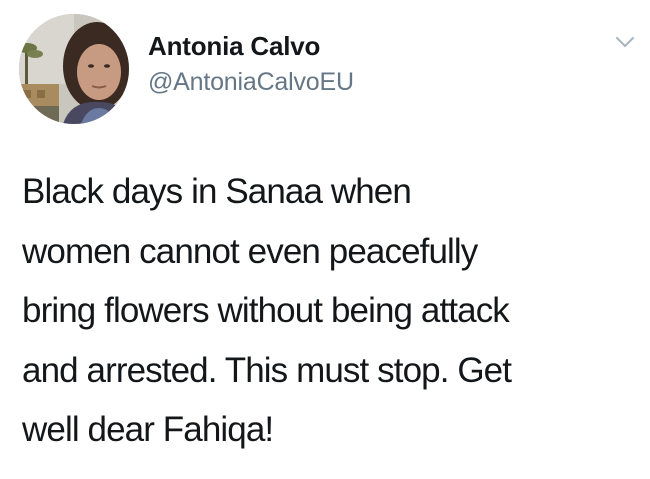  I want to click on author-avatar, so click(74, 69).